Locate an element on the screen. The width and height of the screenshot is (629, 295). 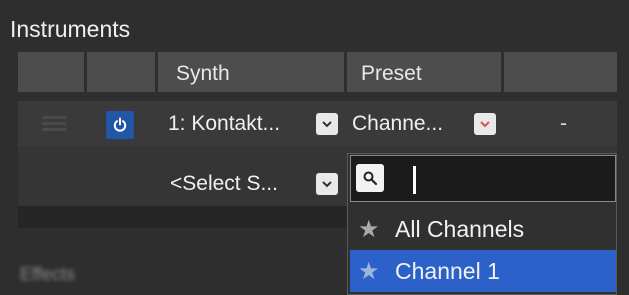
column-header-preset: Preset is located at coordinates (391, 73).